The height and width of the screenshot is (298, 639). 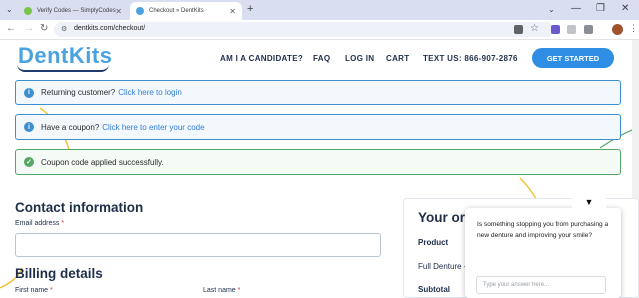 What do you see at coordinates (551, 9) in the screenshot?
I see `window-menu-icon: ⌄` at bounding box center [551, 9].